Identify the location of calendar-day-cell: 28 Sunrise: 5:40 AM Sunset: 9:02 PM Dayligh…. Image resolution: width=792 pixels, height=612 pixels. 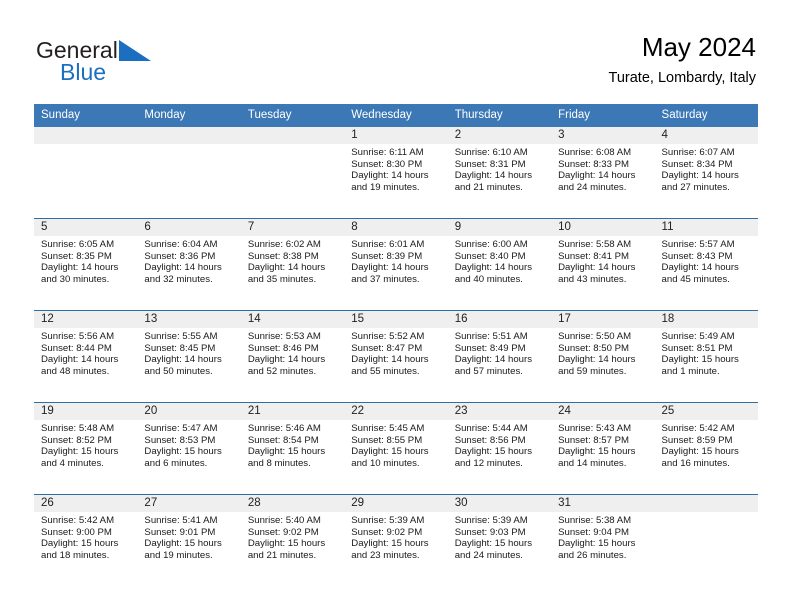
(292, 540).